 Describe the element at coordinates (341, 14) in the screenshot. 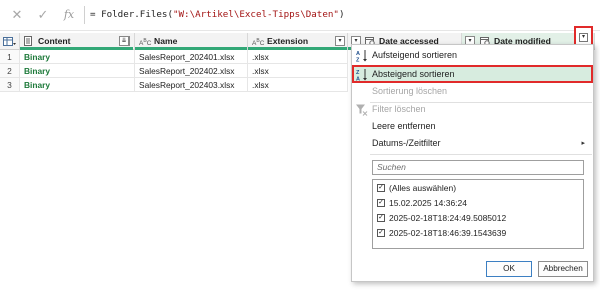

I see `formula-suffix: )` at that location.